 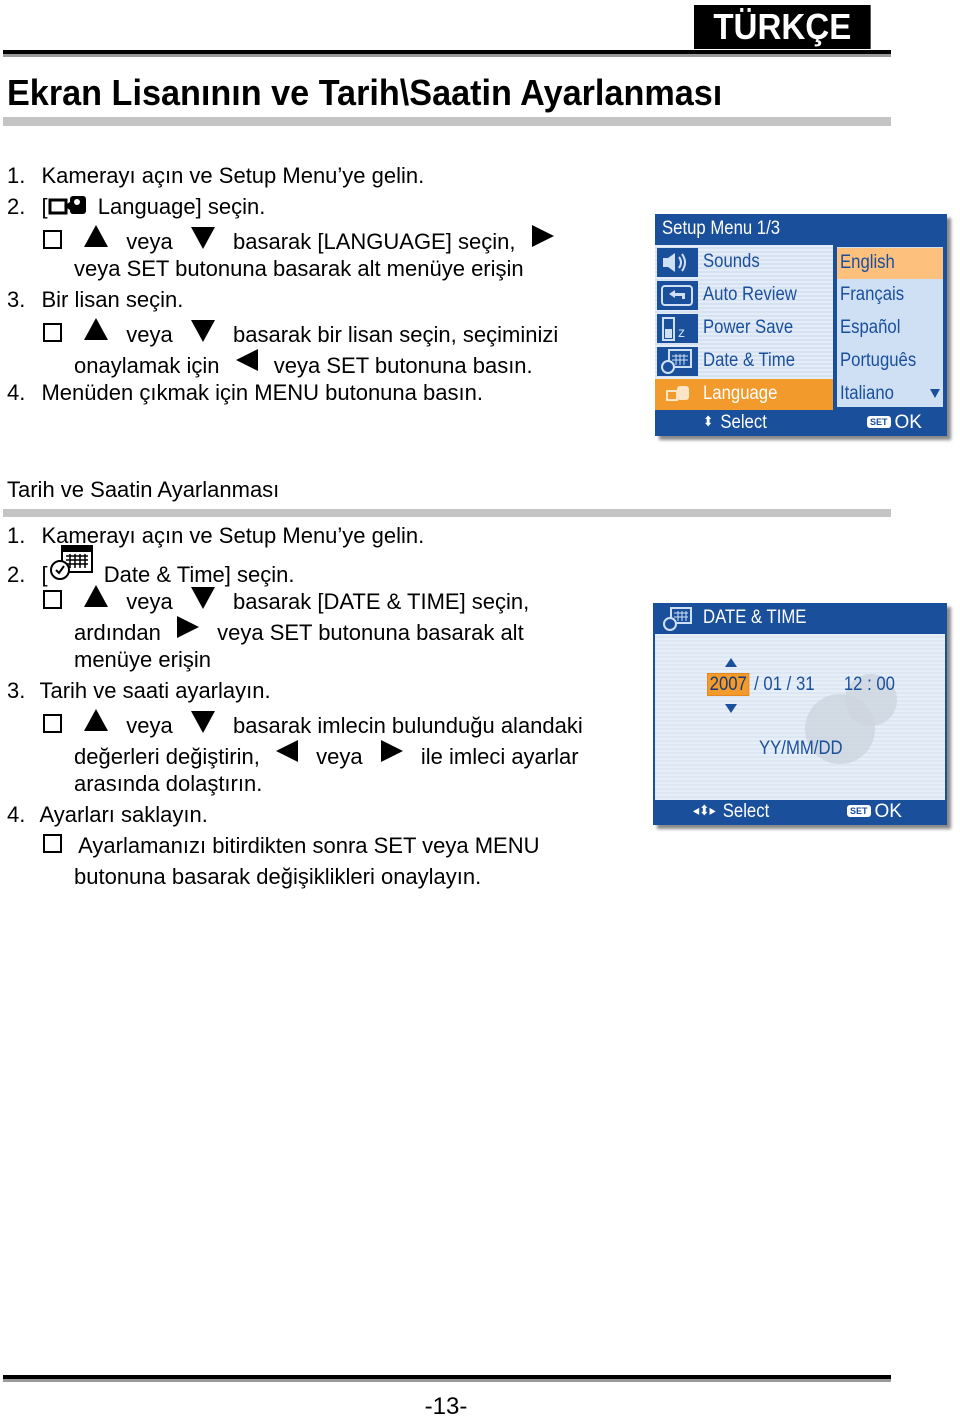 I want to click on step-text: Tarih ve saati ayarlayın., so click(x=155, y=690).